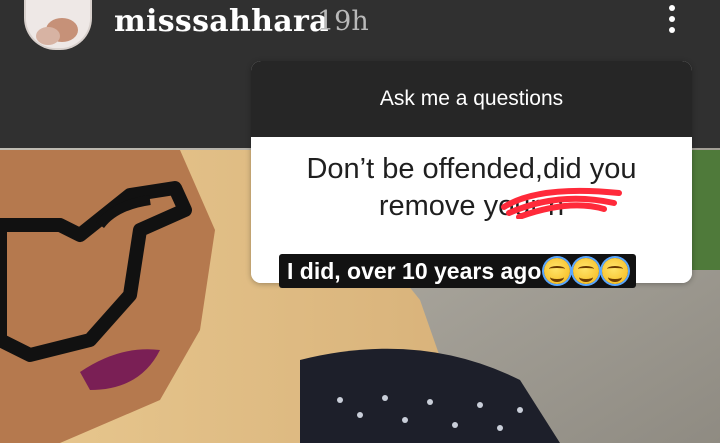 Image resolution: width=720 pixels, height=443 pixels. I want to click on story-username: misssahhara, so click(221, 21).